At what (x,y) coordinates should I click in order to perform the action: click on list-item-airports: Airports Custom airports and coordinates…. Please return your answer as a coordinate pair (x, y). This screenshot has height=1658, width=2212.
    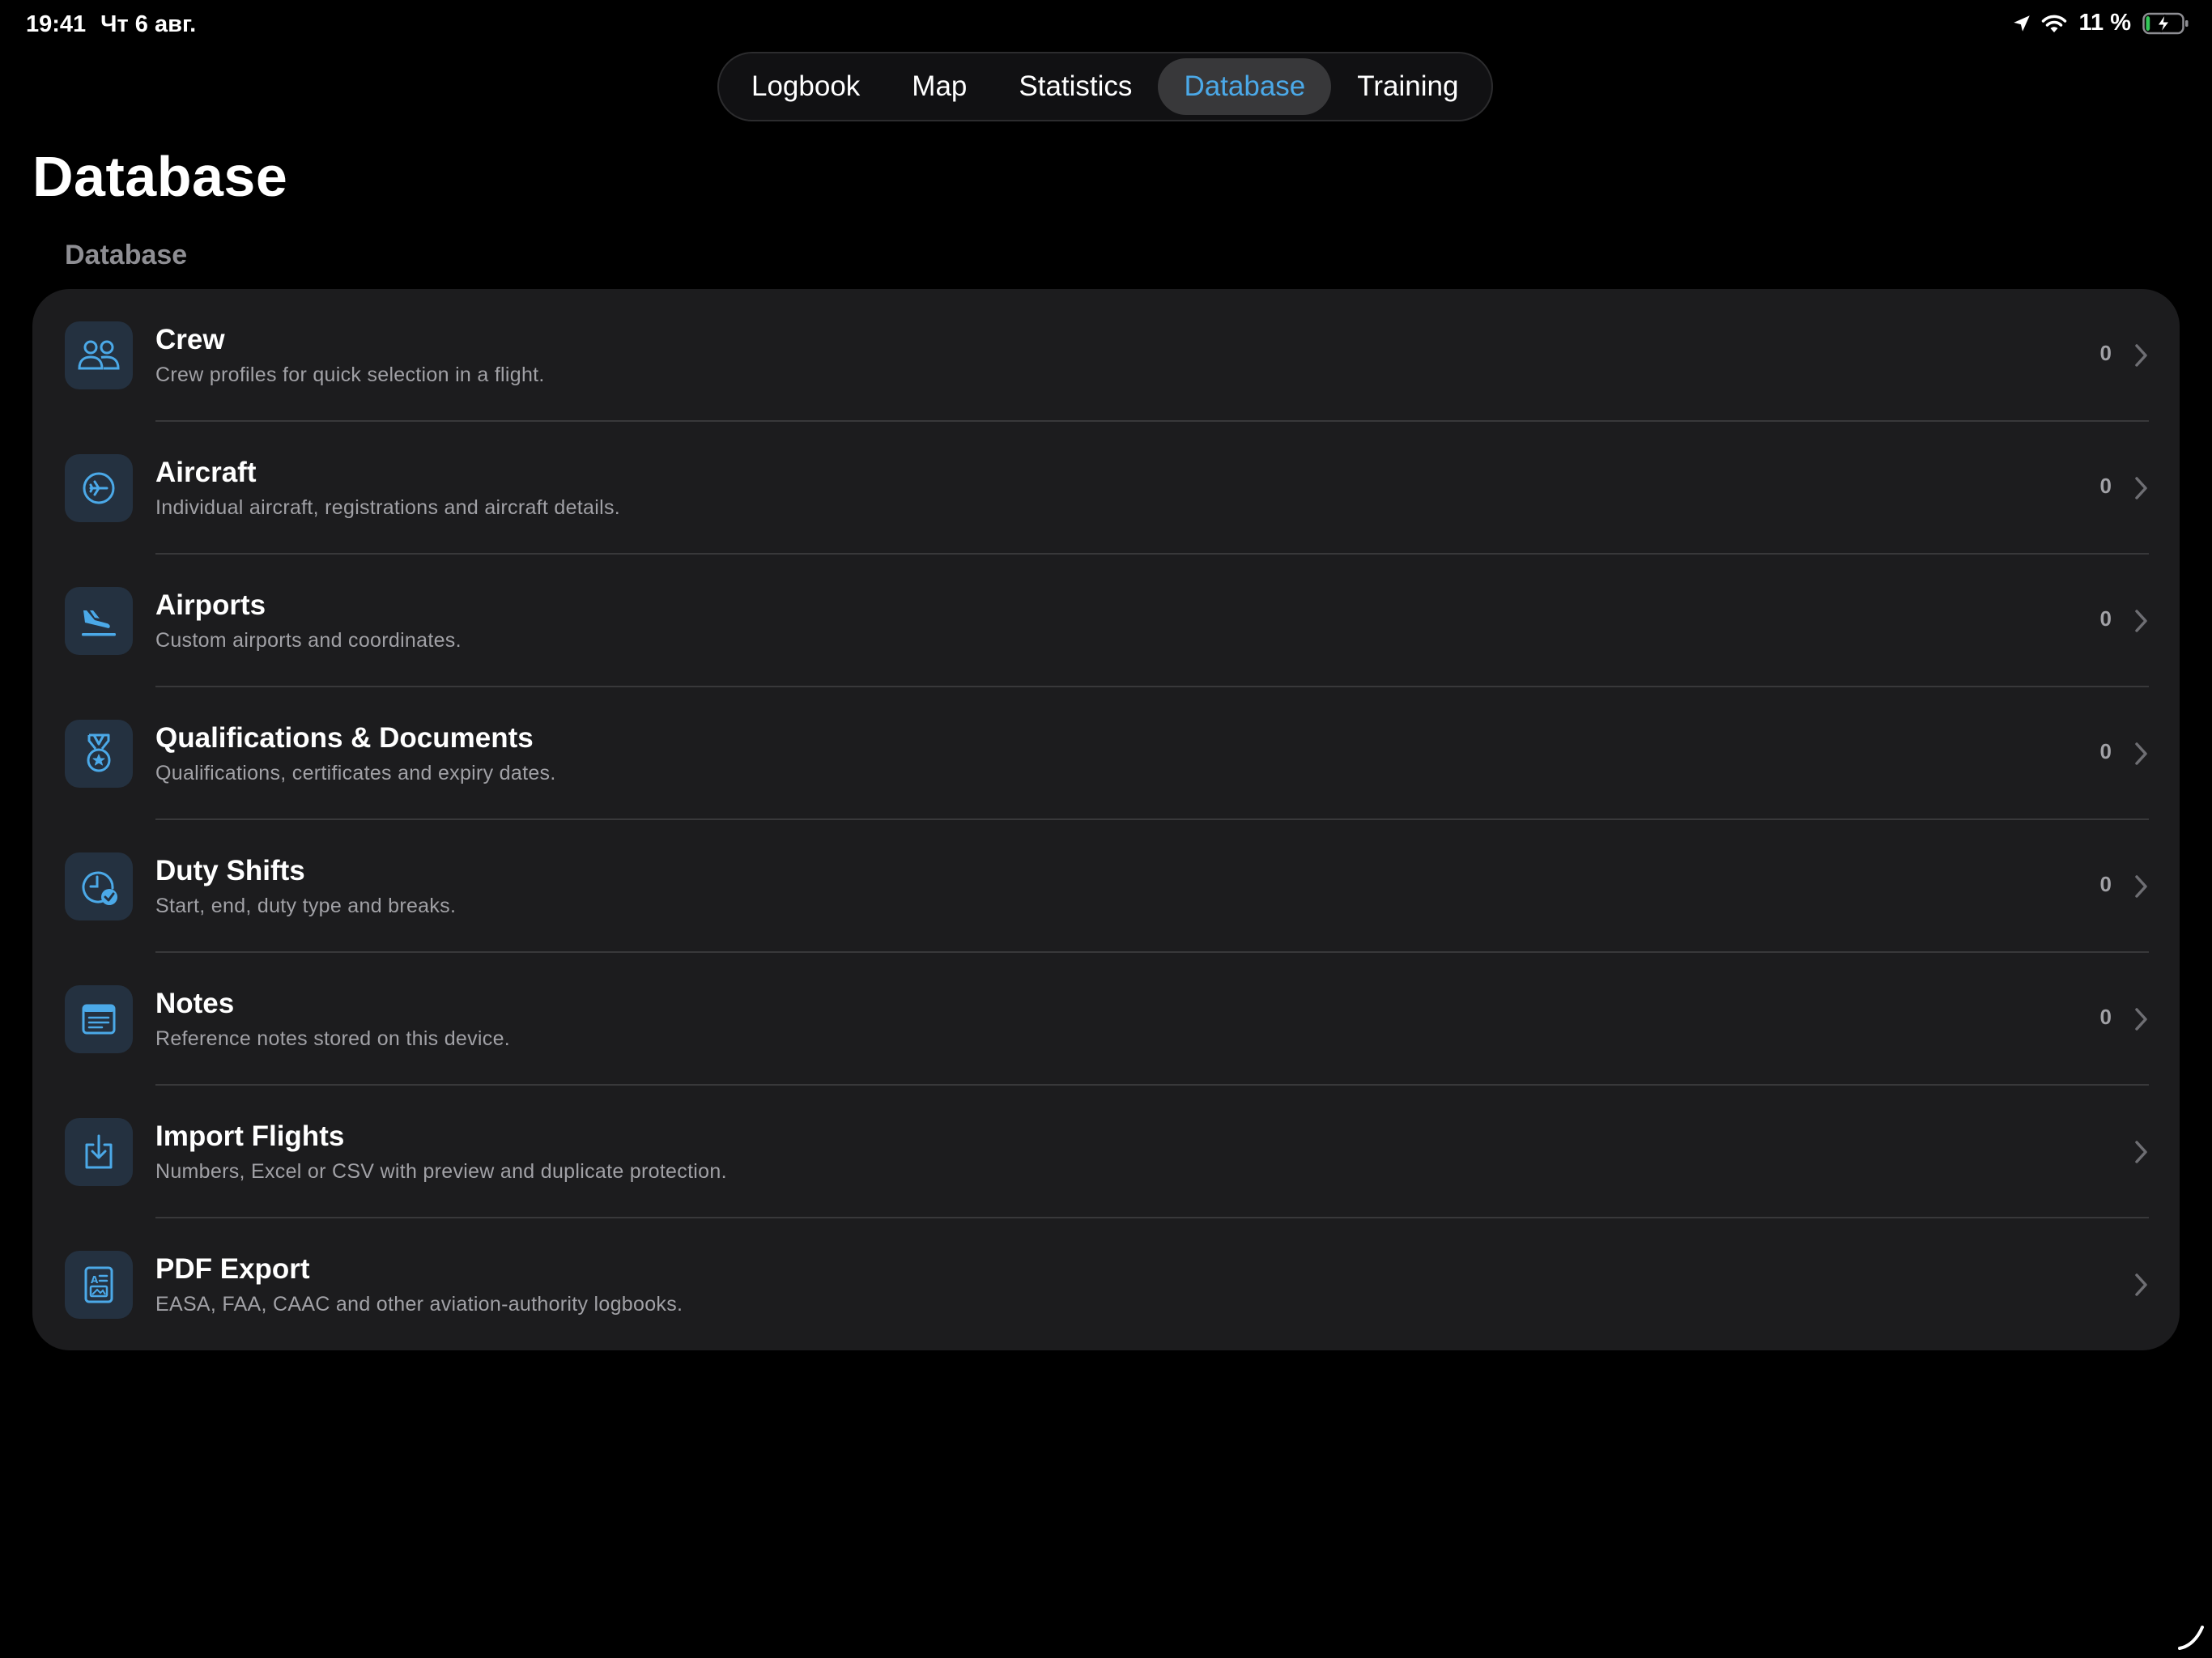
    Looking at the image, I should click on (1106, 621).